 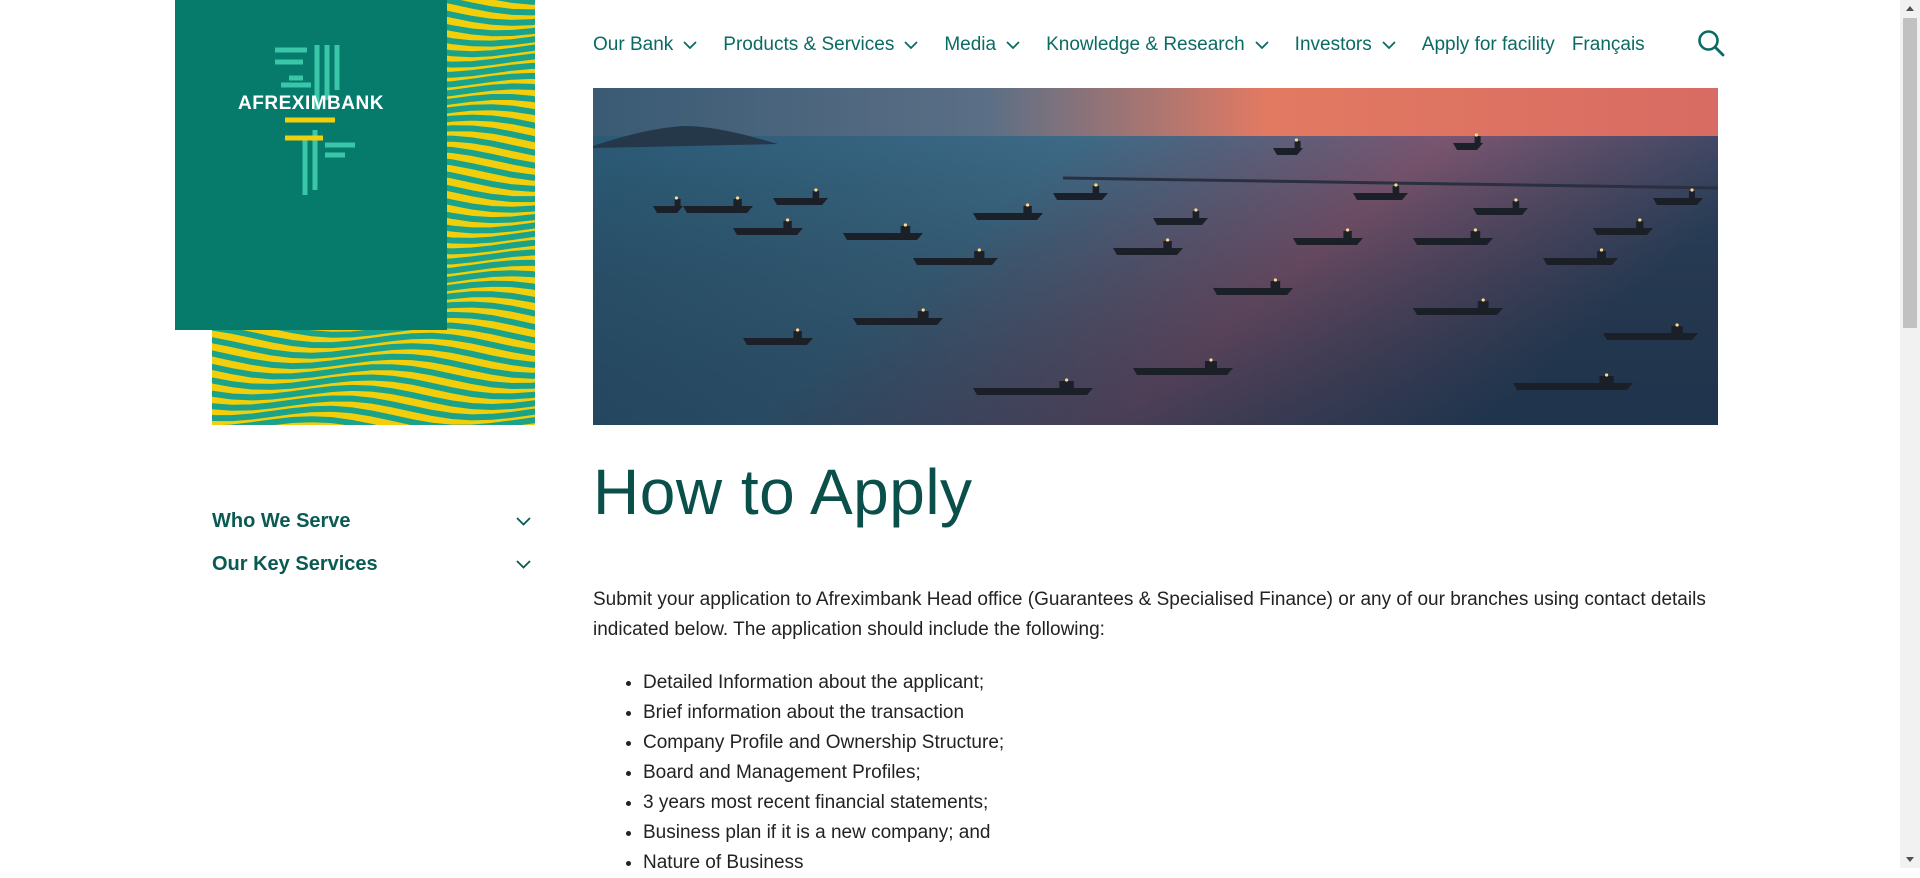 I want to click on sidebar: Who We Serve Our Key Services, so click(x=373, y=543).